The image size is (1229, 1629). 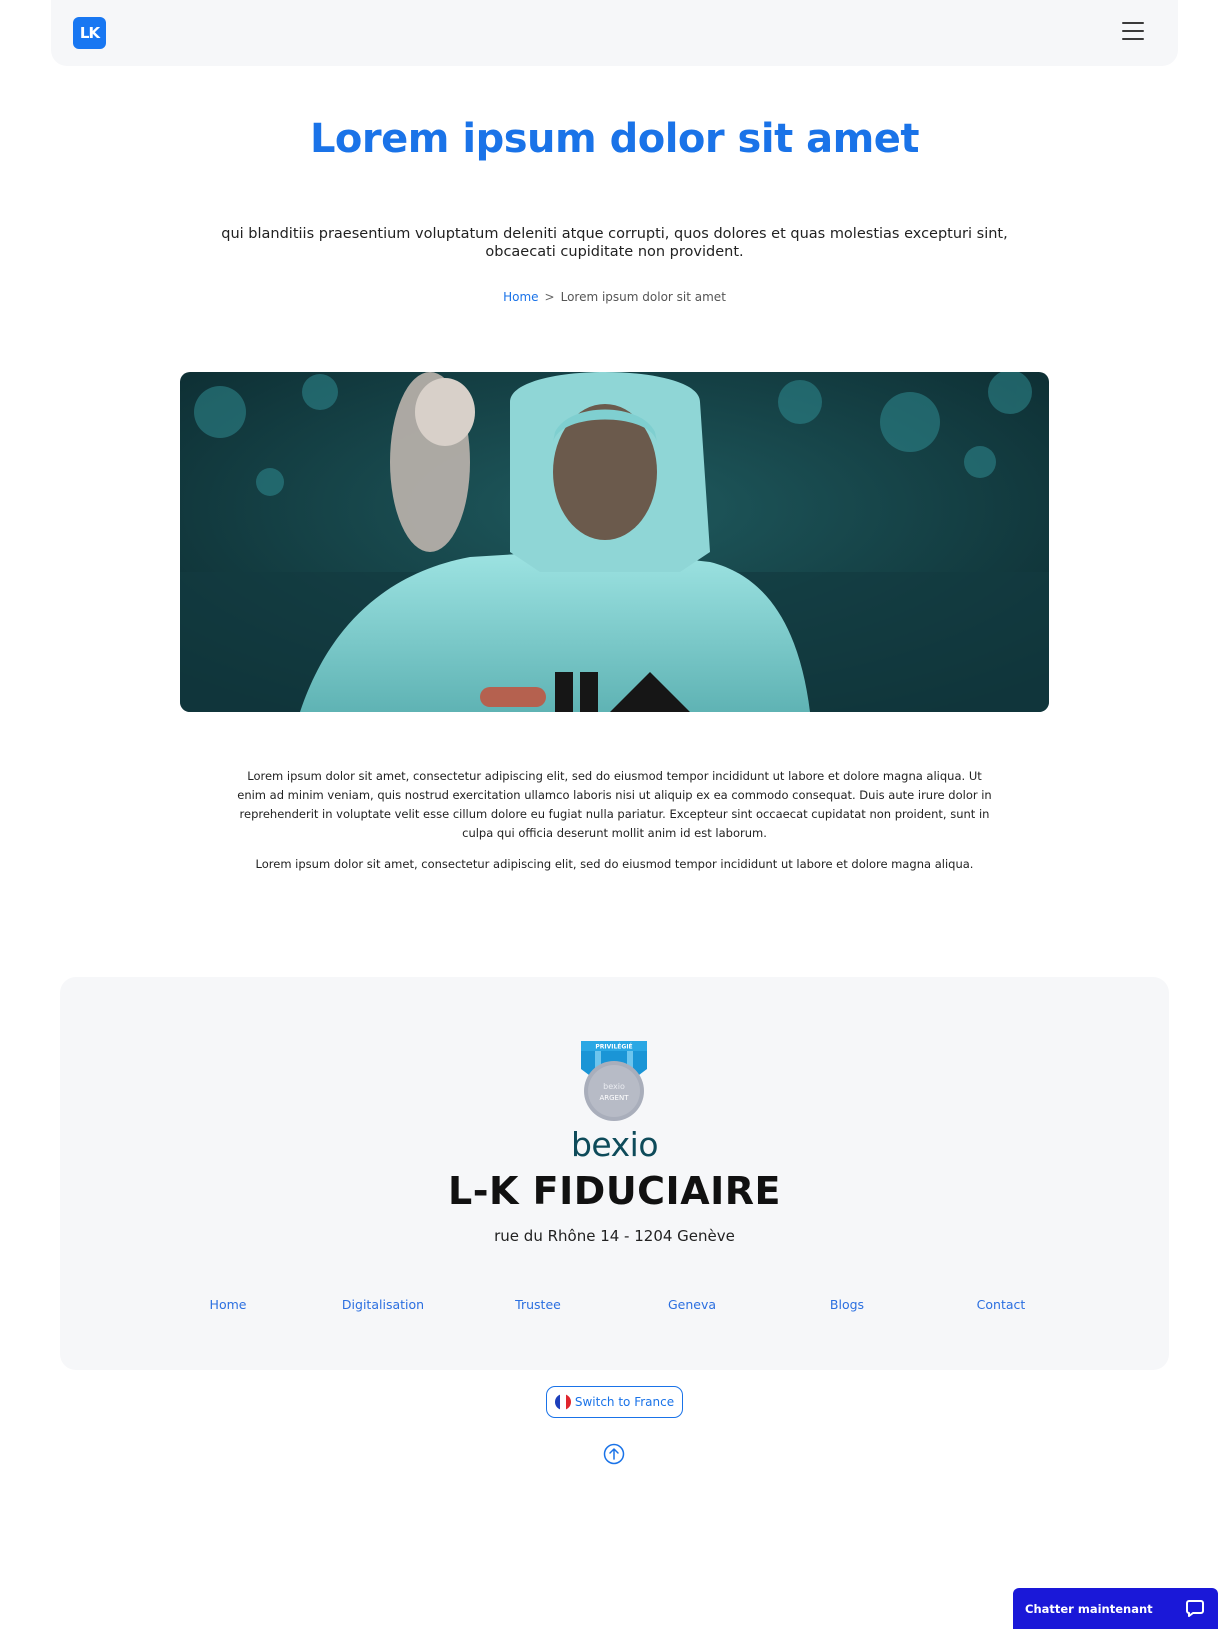 What do you see at coordinates (1001, 1304) in the screenshot?
I see `footer-link-contact: Contact` at bounding box center [1001, 1304].